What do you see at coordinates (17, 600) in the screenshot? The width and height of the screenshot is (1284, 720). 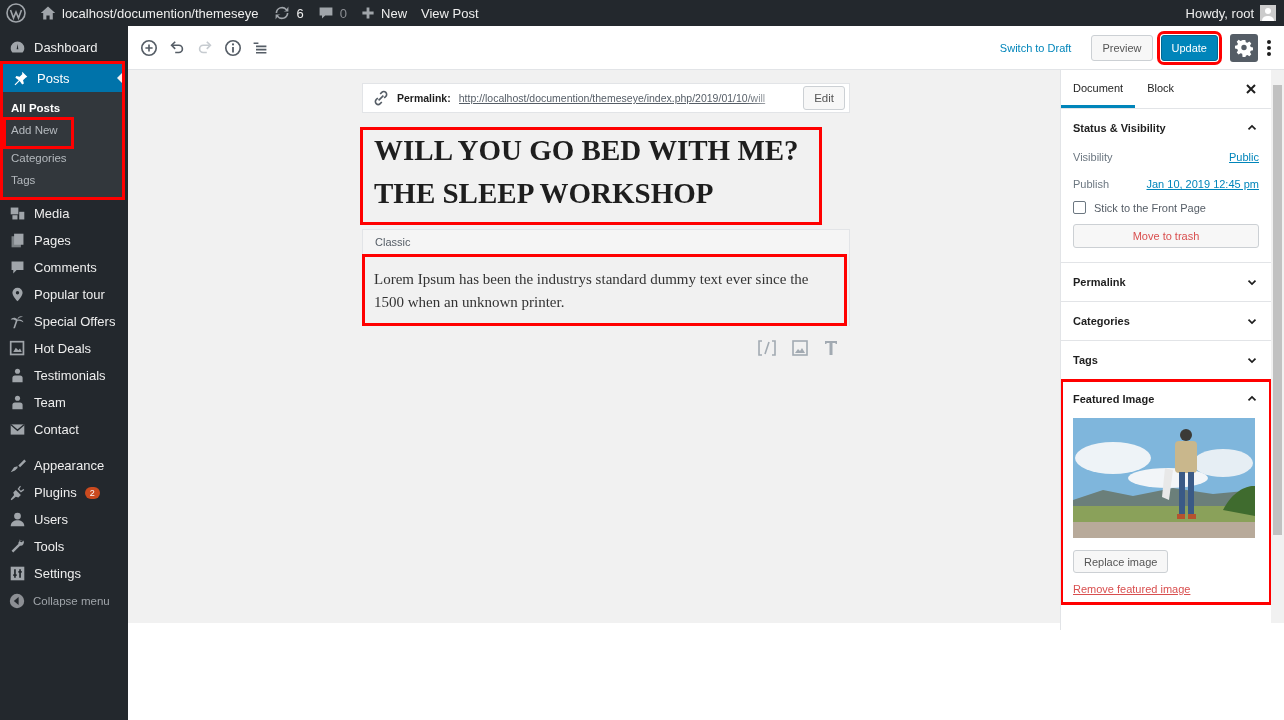 I see `collapse-icon` at bounding box center [17, 600].